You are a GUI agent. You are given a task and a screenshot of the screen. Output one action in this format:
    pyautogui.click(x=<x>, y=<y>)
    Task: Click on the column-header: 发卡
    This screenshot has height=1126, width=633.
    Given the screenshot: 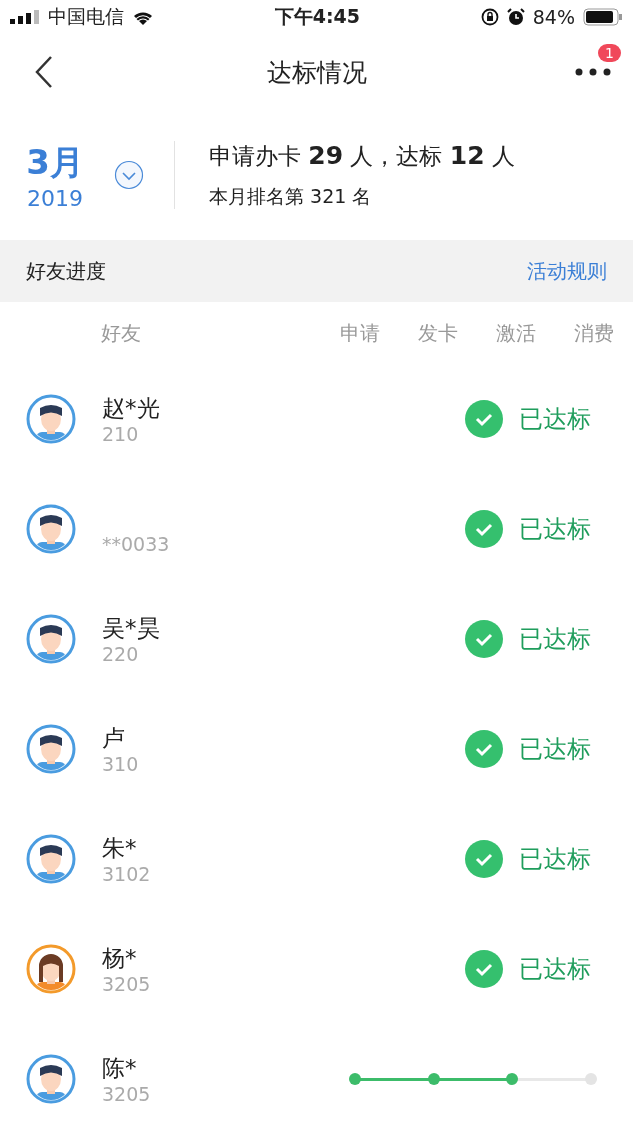 What is the action you would take?
    pyautogui.click(x=438, y=333)
    